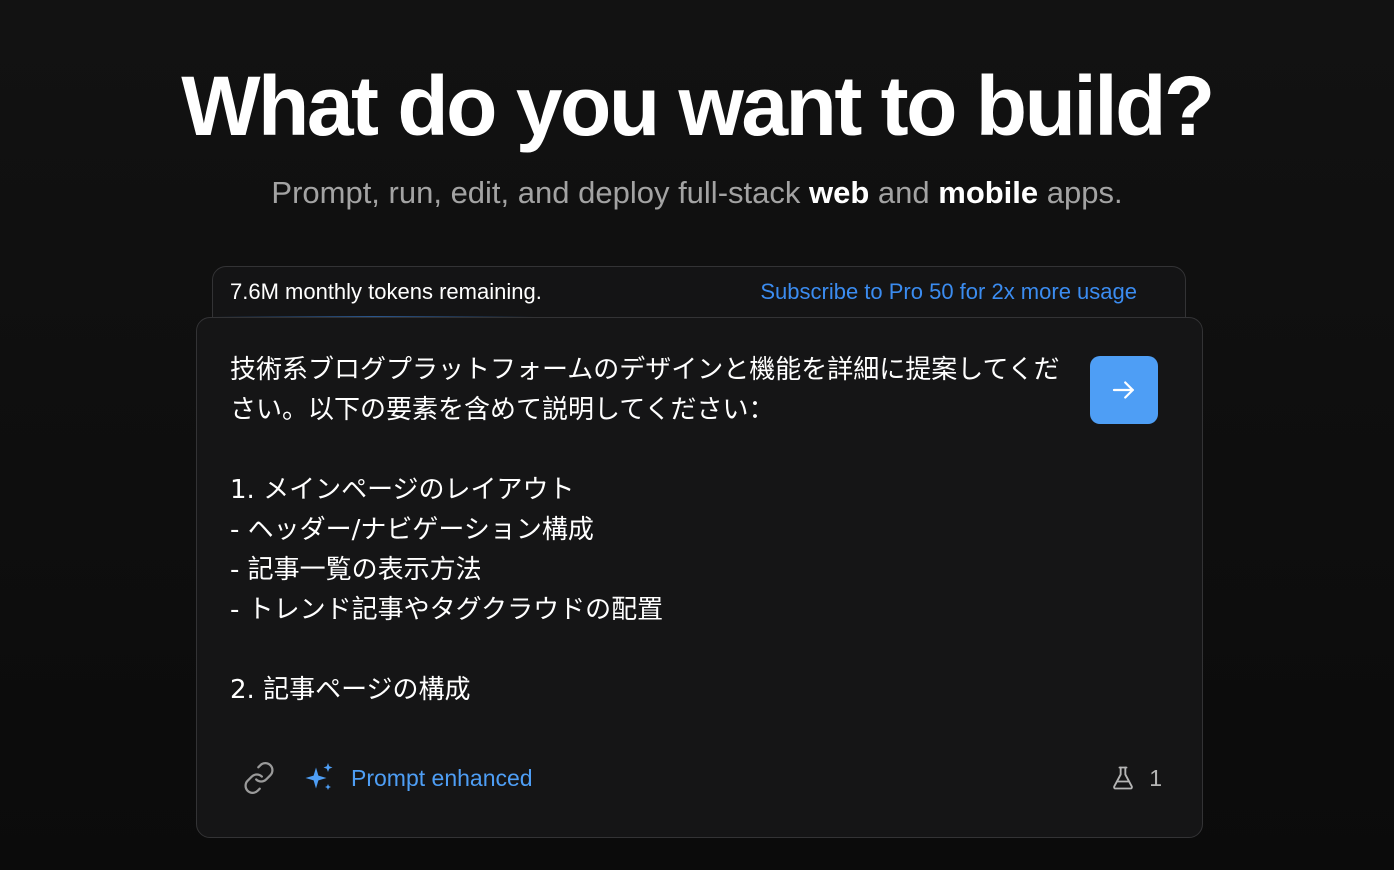 This screenshot has height=870, width=1394. I want to click on tokens-remaining-text: 7.6M monthly tokens remaining., so click(386, 291).